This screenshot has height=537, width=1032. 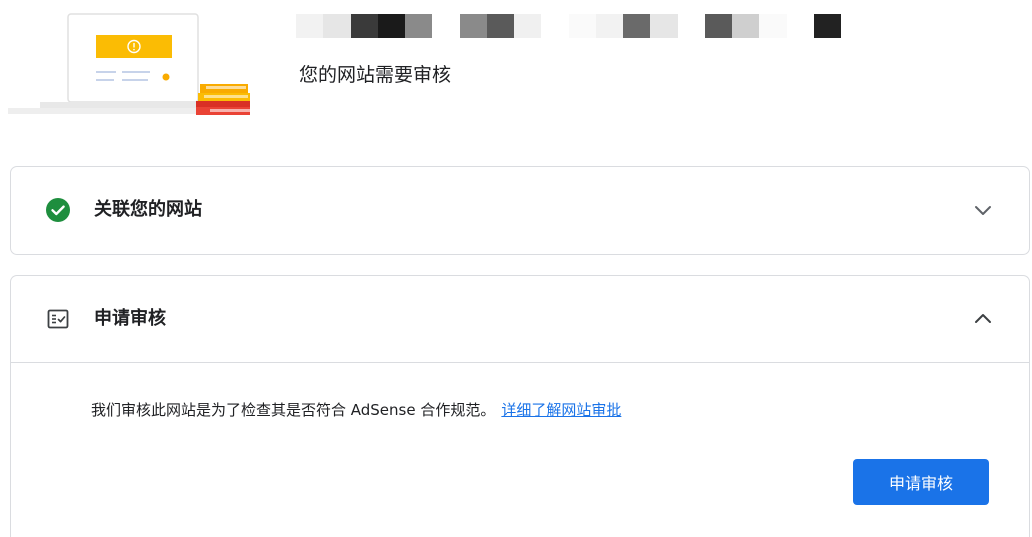 What do you see at coordinates (375, 75) in the screenshot?
I see `page-title: 您的网站需要审核` at bounding box center [375, 75].